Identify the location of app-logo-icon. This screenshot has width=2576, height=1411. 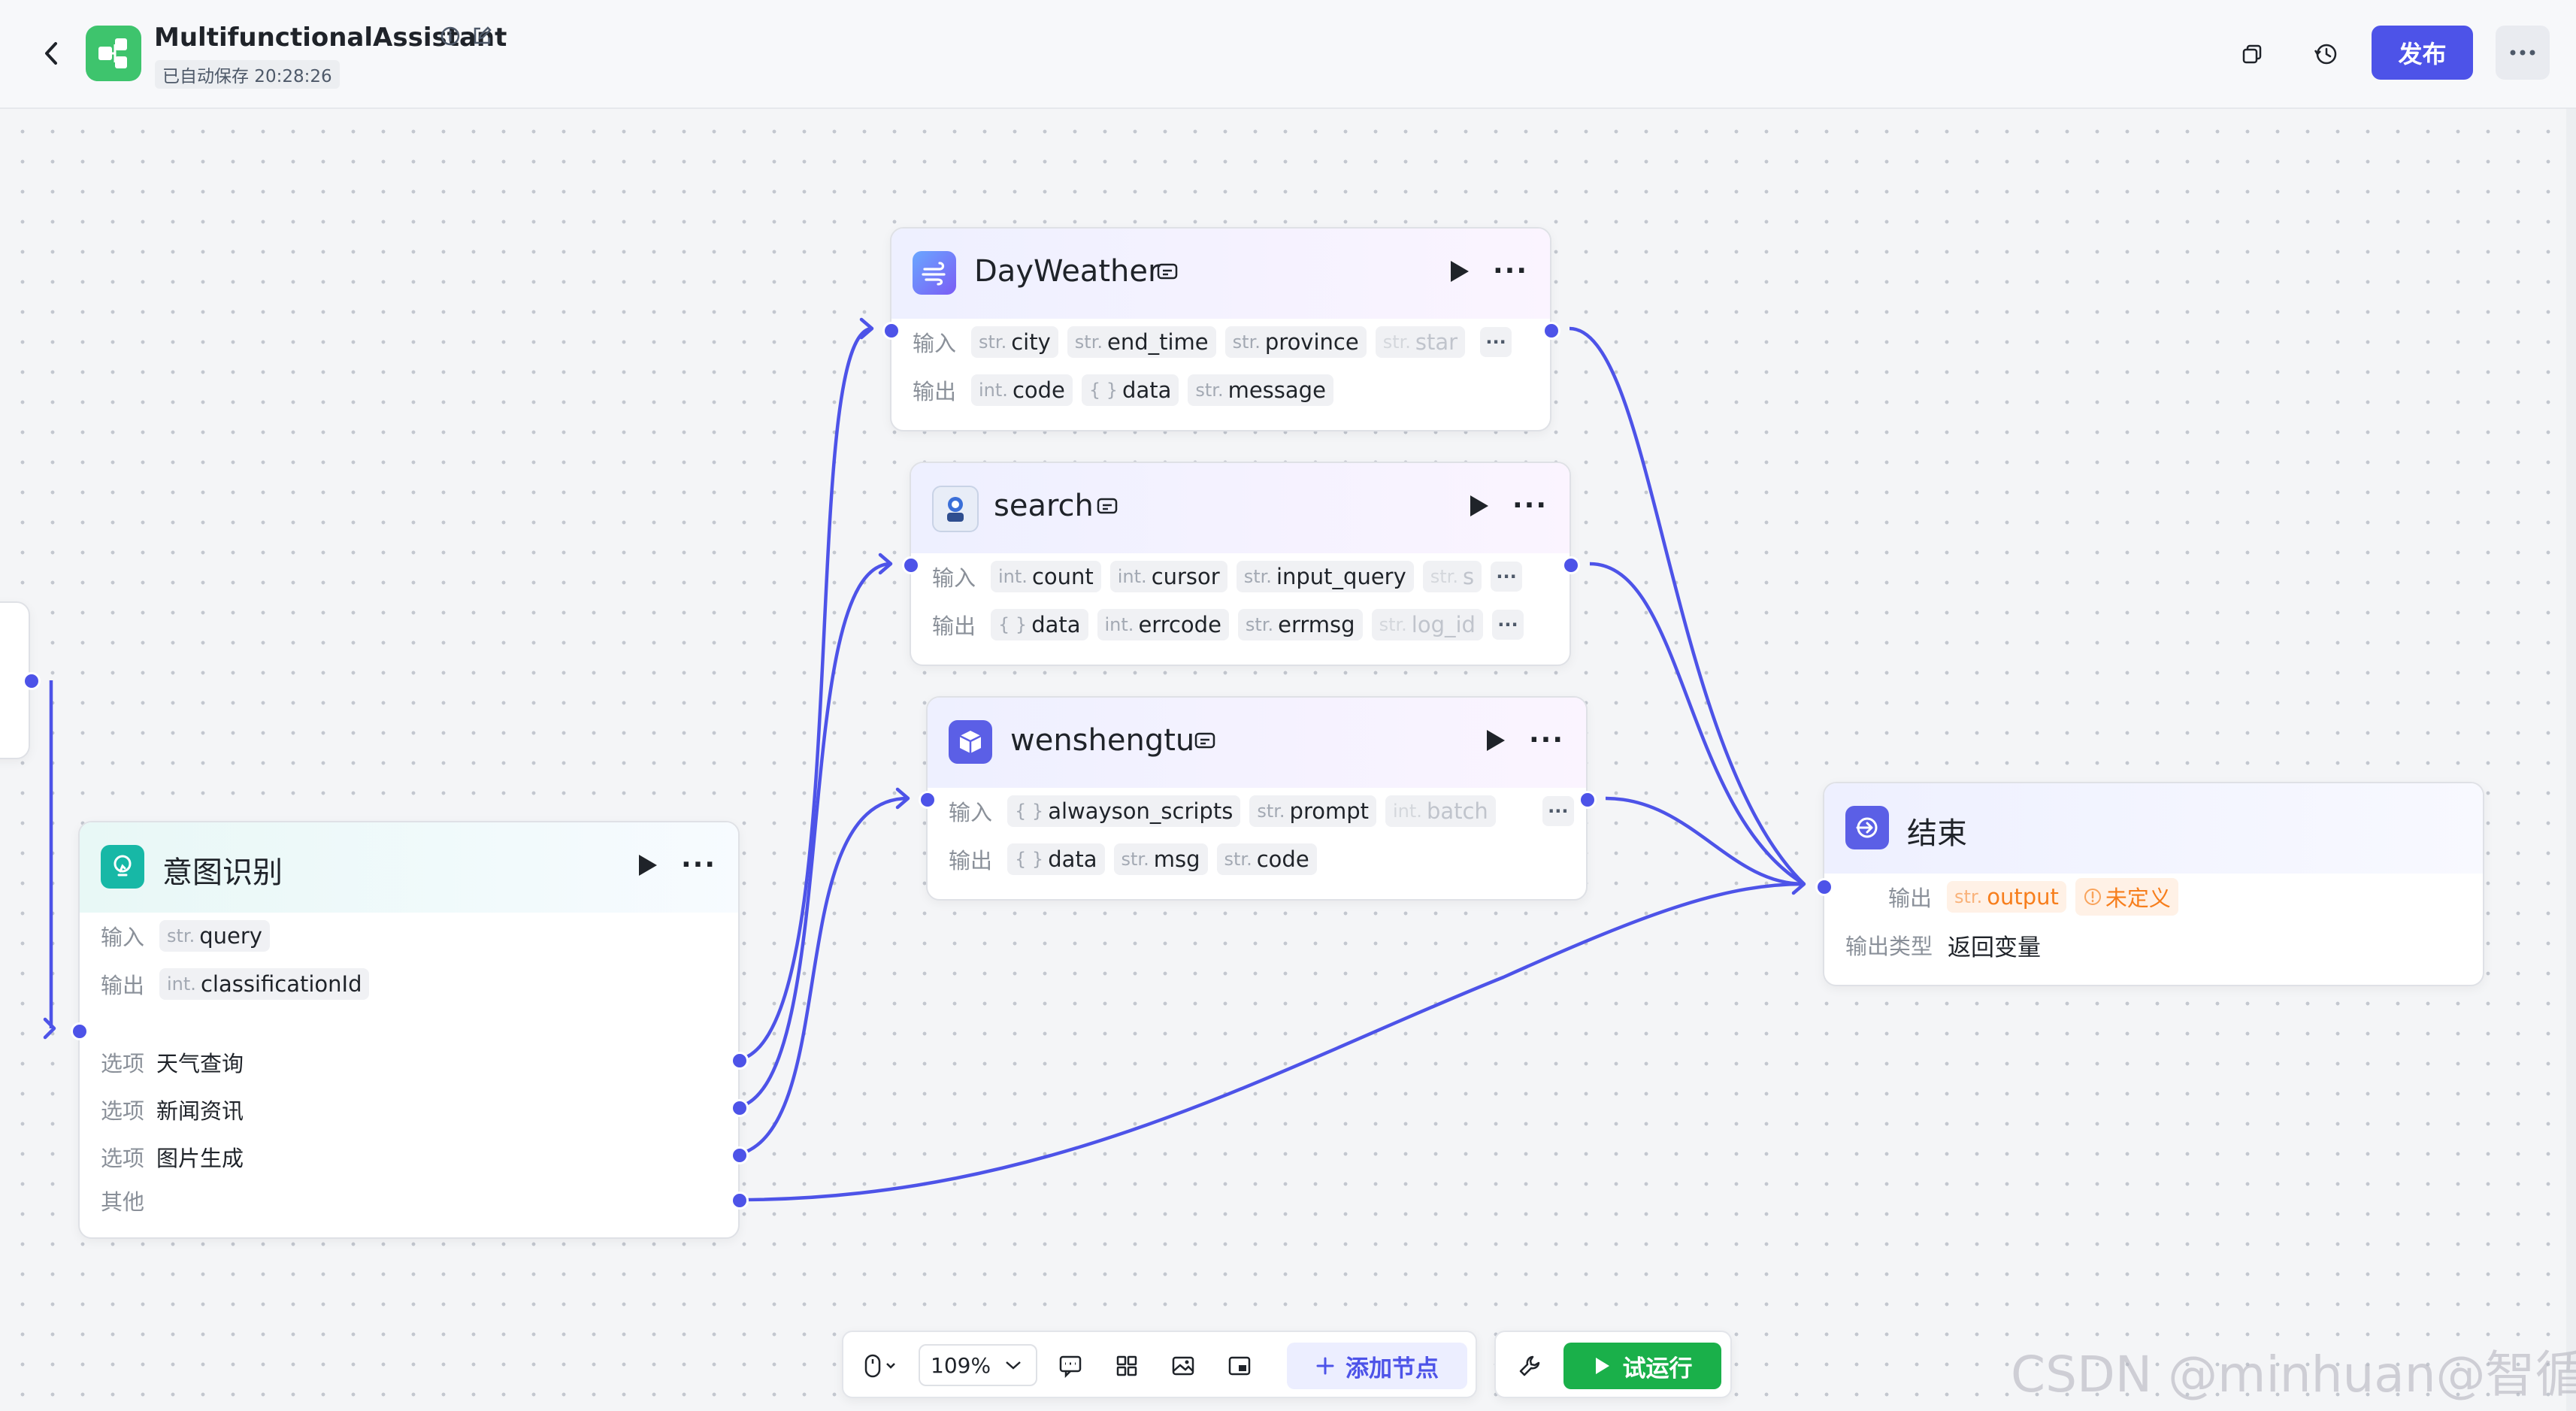
(113, 53).